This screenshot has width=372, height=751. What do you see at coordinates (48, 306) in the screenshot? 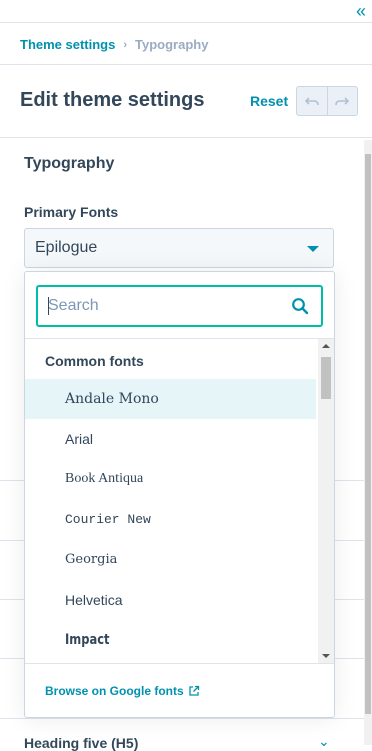
I see `text-cursor` at bounding box center [48, 306].